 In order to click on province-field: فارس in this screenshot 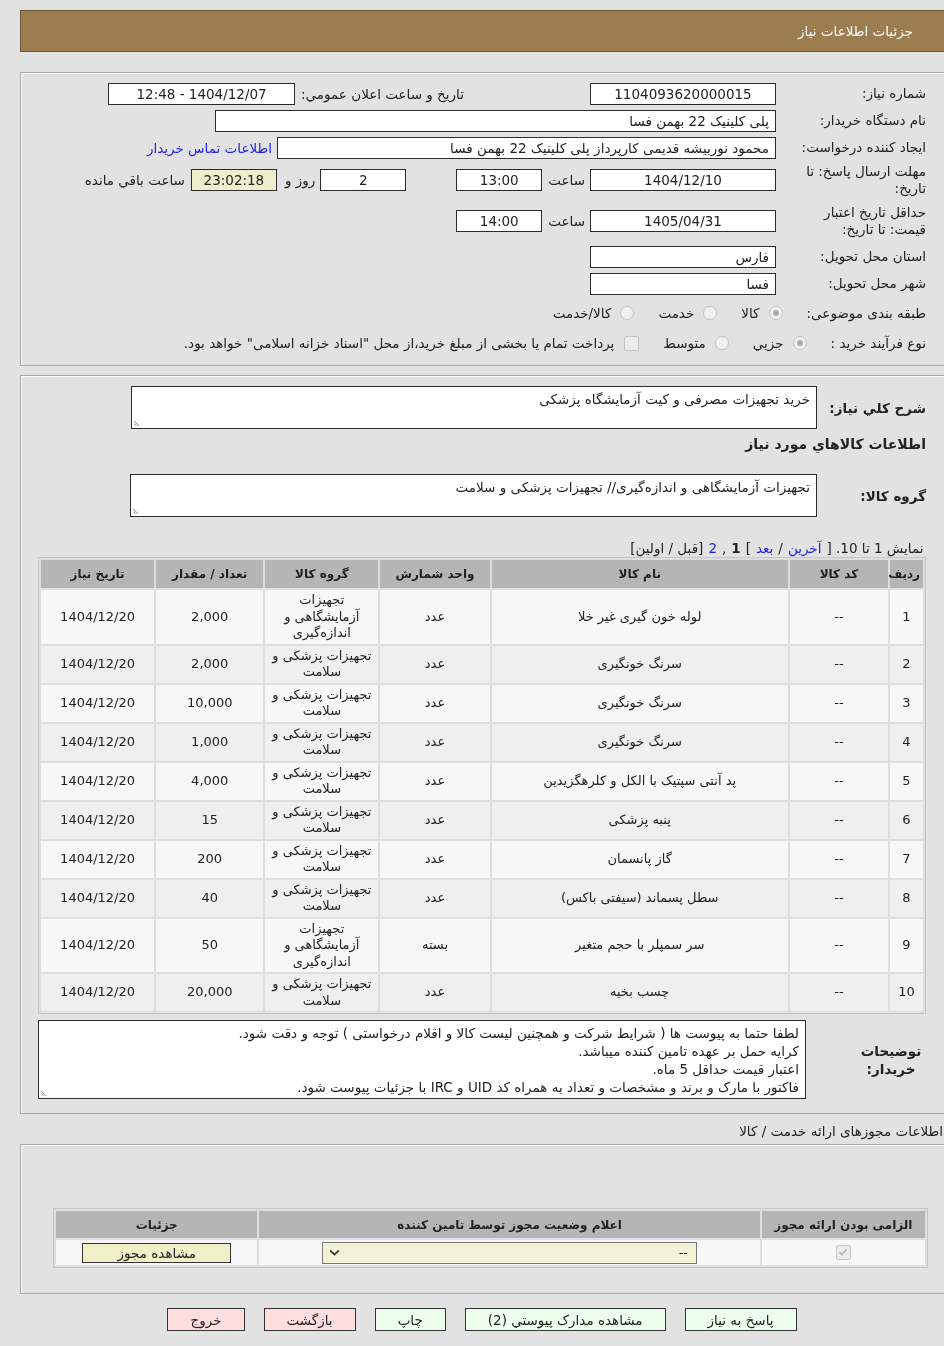, I will do `click(683, 256)`.